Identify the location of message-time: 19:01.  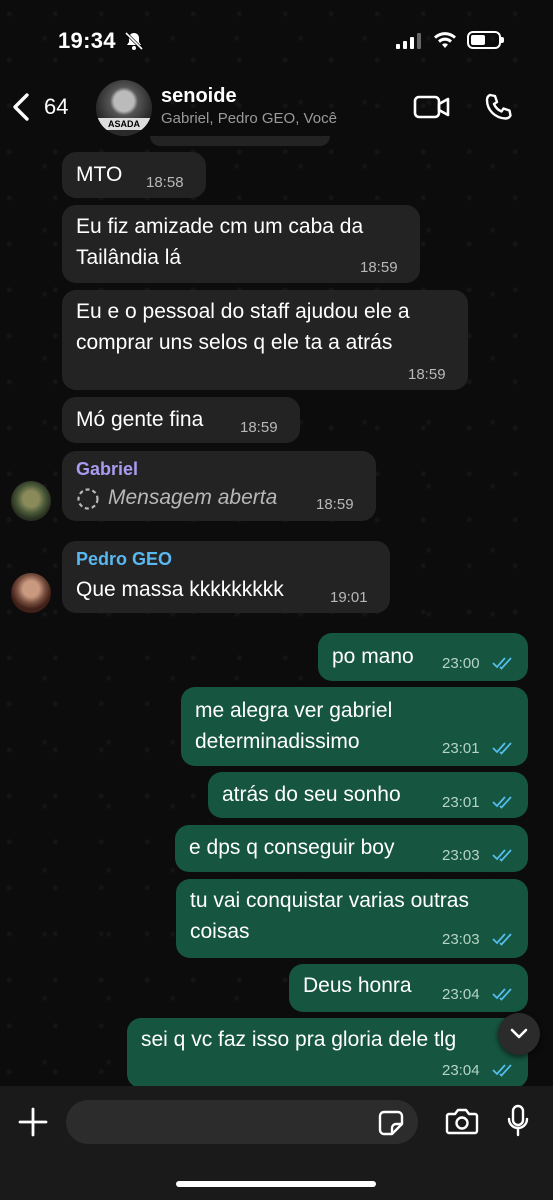
(349, 597).